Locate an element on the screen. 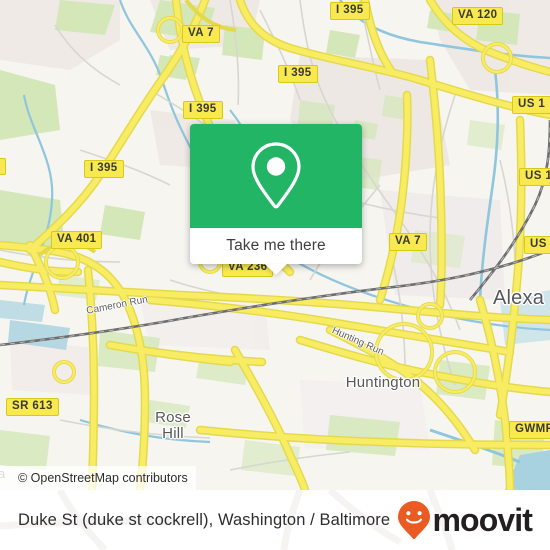 The width and height of the screenshot is (550, 550). map-pin-icon is located at coordinates (276, 175).